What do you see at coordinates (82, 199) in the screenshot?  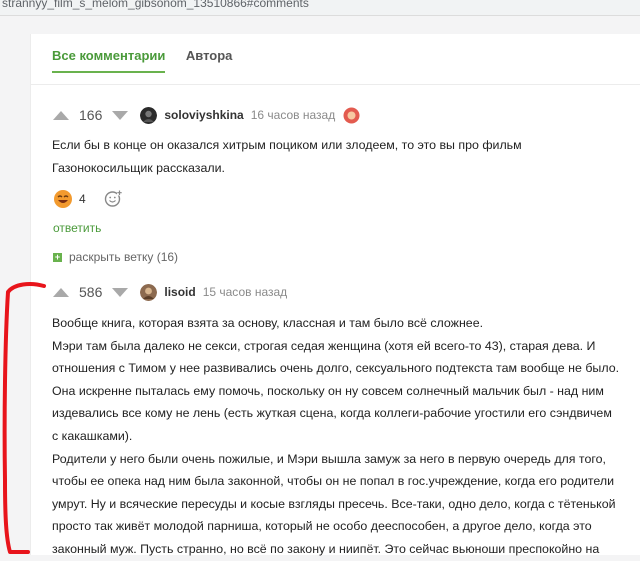 I see `reaction-count: 4` at bounding box center [82, 199].